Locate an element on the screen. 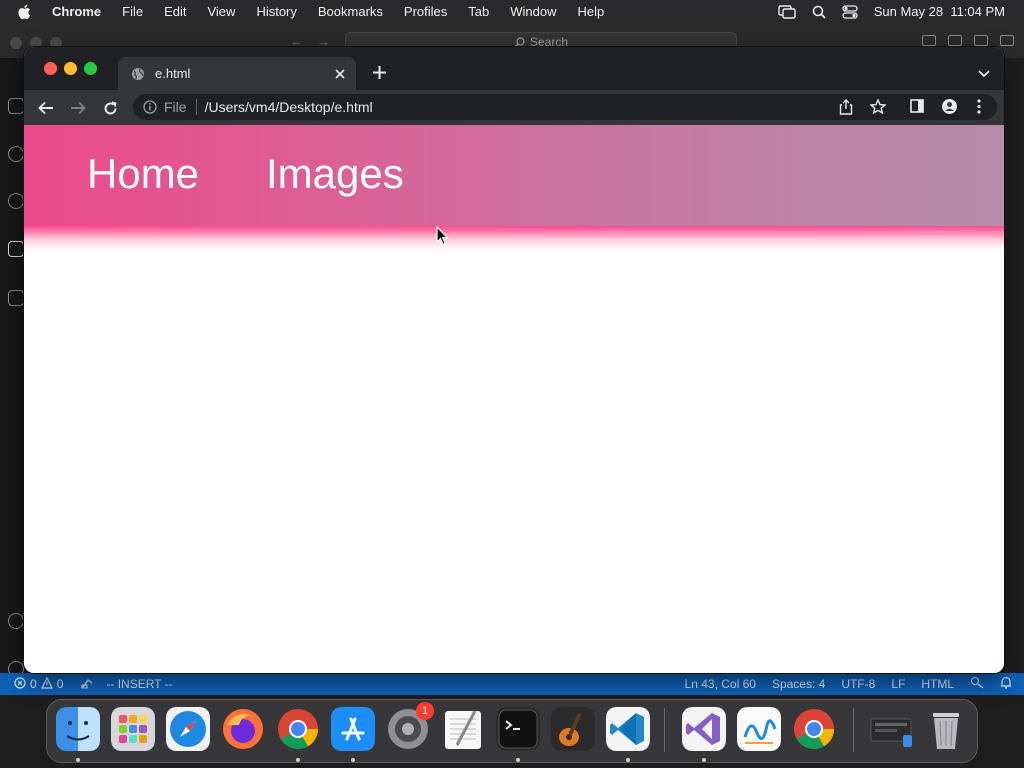  notifications-bell-icon is located at coordinates (1006, 684).